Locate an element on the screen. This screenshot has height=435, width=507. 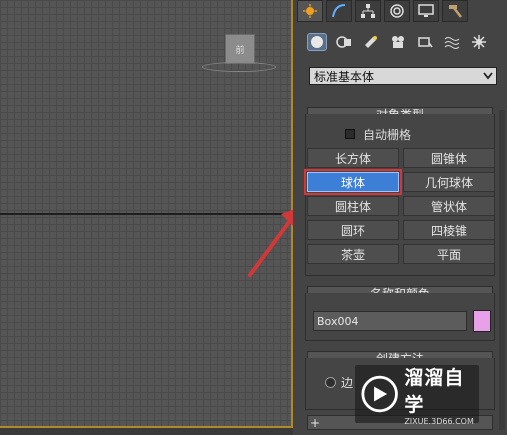
cone-button: 圆锥体 is located at coordinates (449, 158).